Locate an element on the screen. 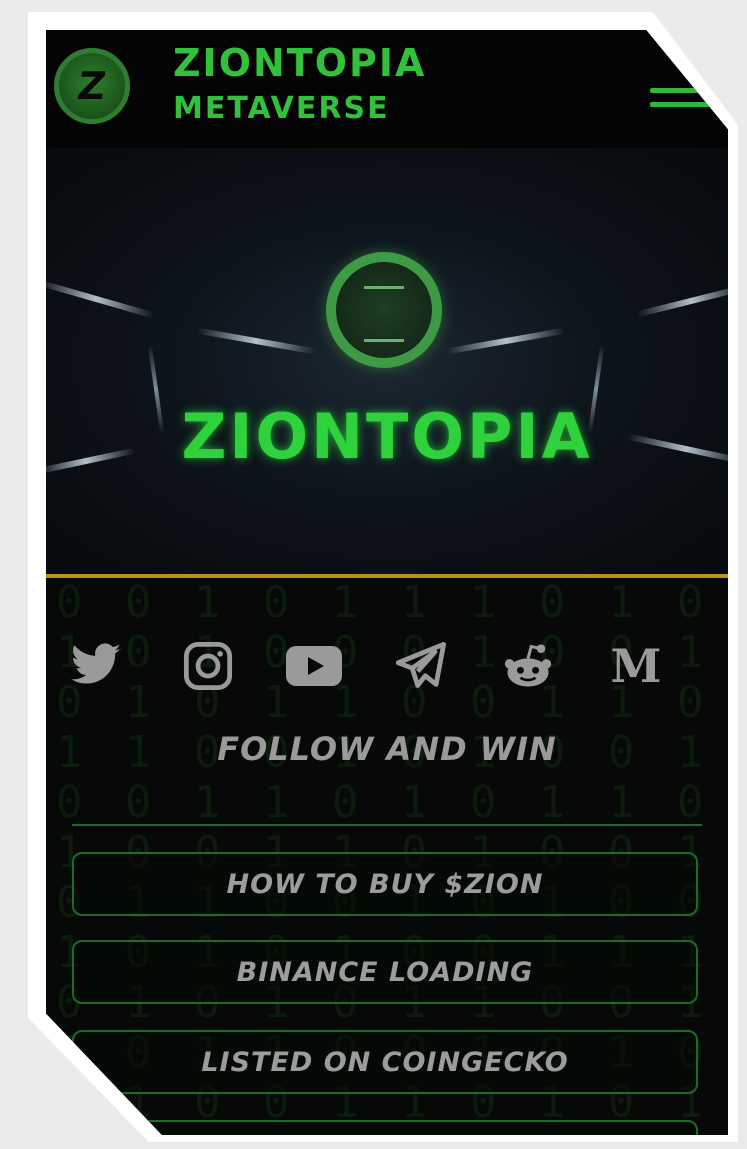 The width and height of the screenshot is (747, 1149). follow-and-win-text: FOLLOW AND WIN is located at coordinates (387, 749).